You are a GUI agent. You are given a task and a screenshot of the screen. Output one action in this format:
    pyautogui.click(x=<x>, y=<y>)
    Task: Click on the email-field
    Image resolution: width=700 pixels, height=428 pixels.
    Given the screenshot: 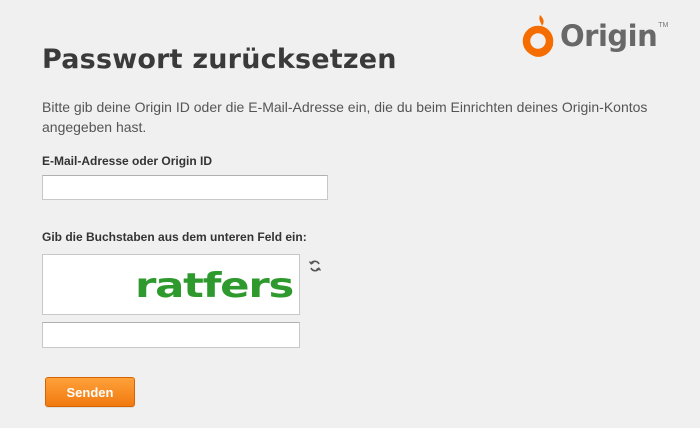 What is the action you would take?
    pyautogui.click(x=185, y=187)
    